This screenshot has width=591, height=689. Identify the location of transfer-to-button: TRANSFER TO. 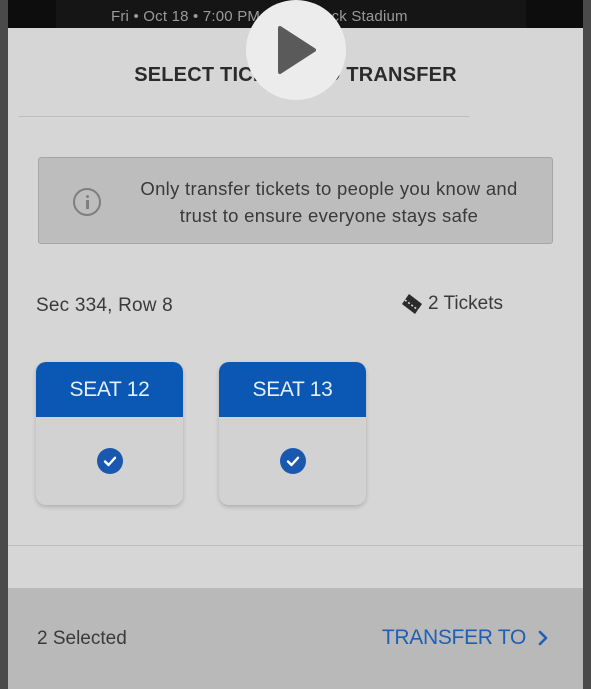
(465, 638).